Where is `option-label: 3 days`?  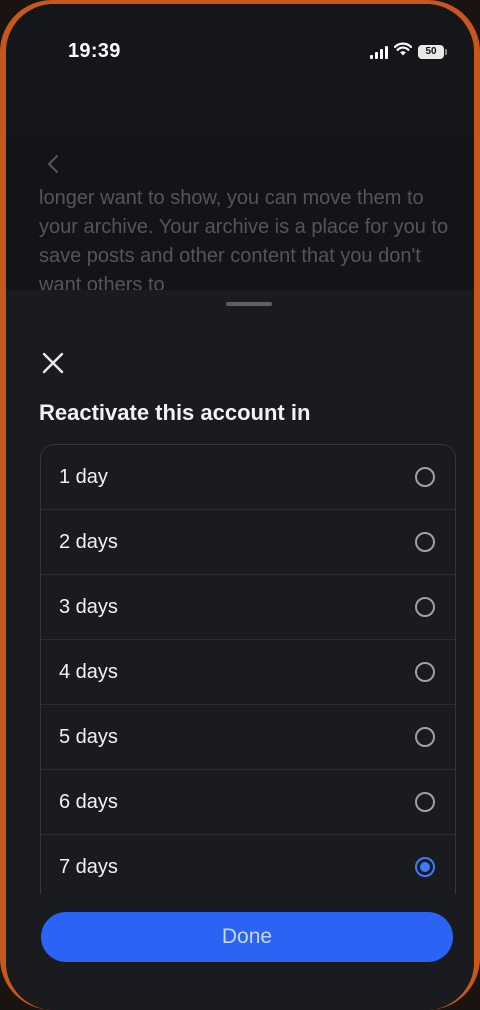
option-label: 3 days is located at coordinates (88, 606).